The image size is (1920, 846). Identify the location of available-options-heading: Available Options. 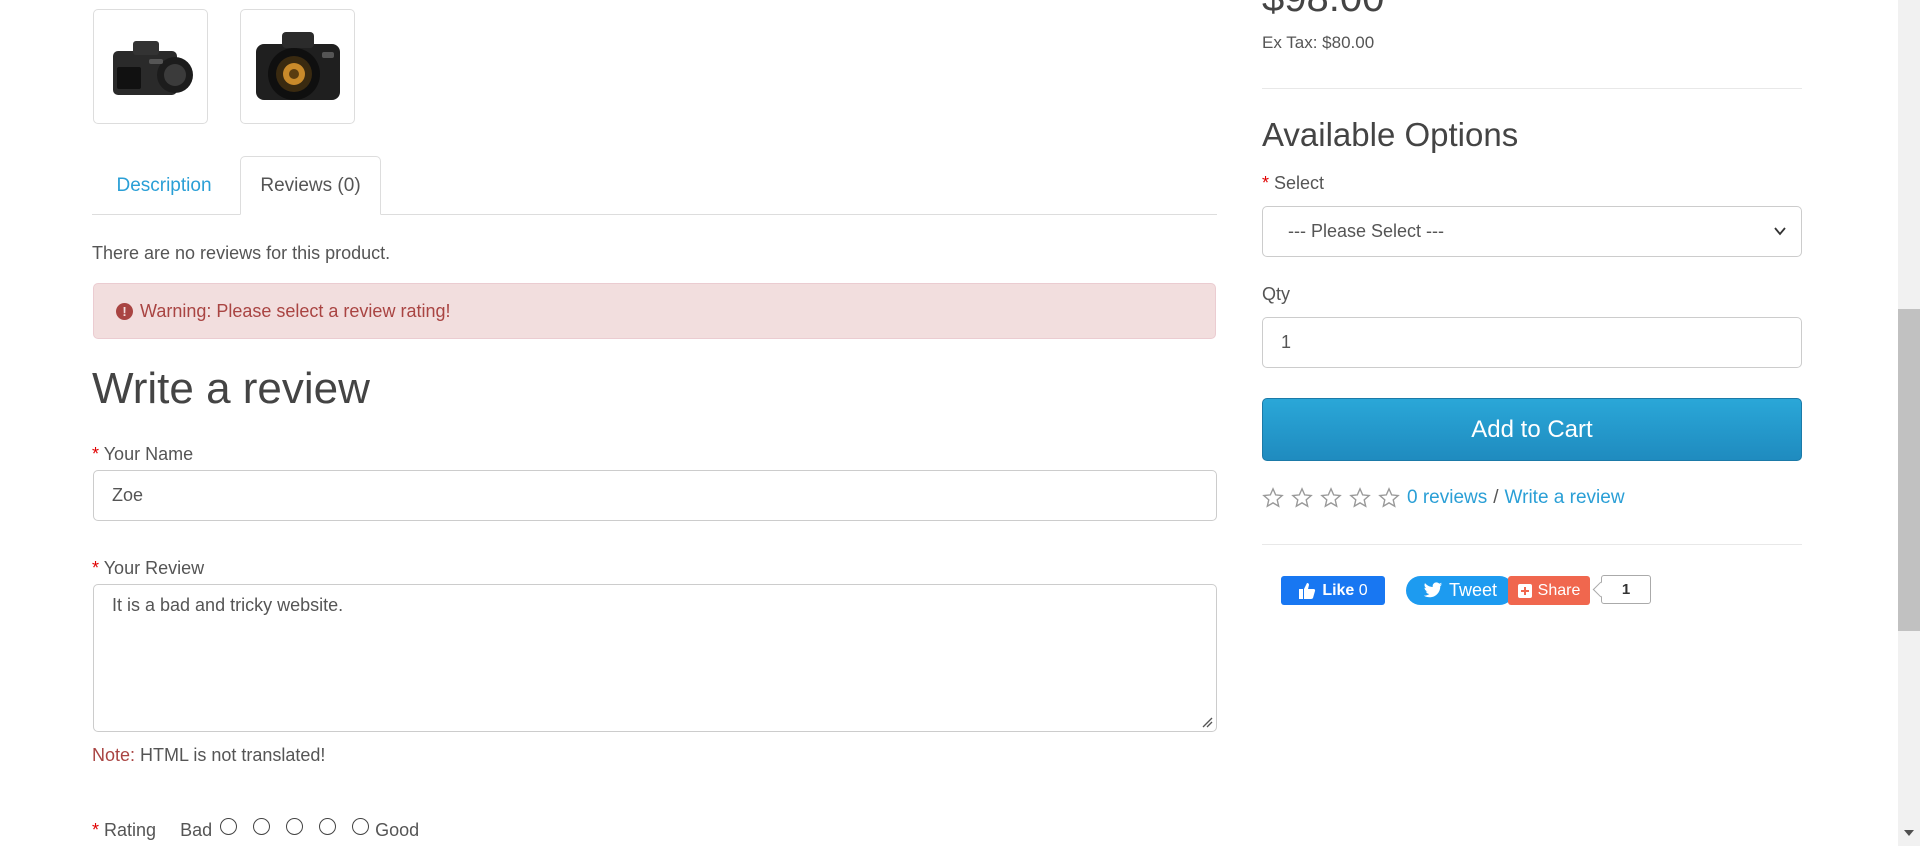
(1390, 134).